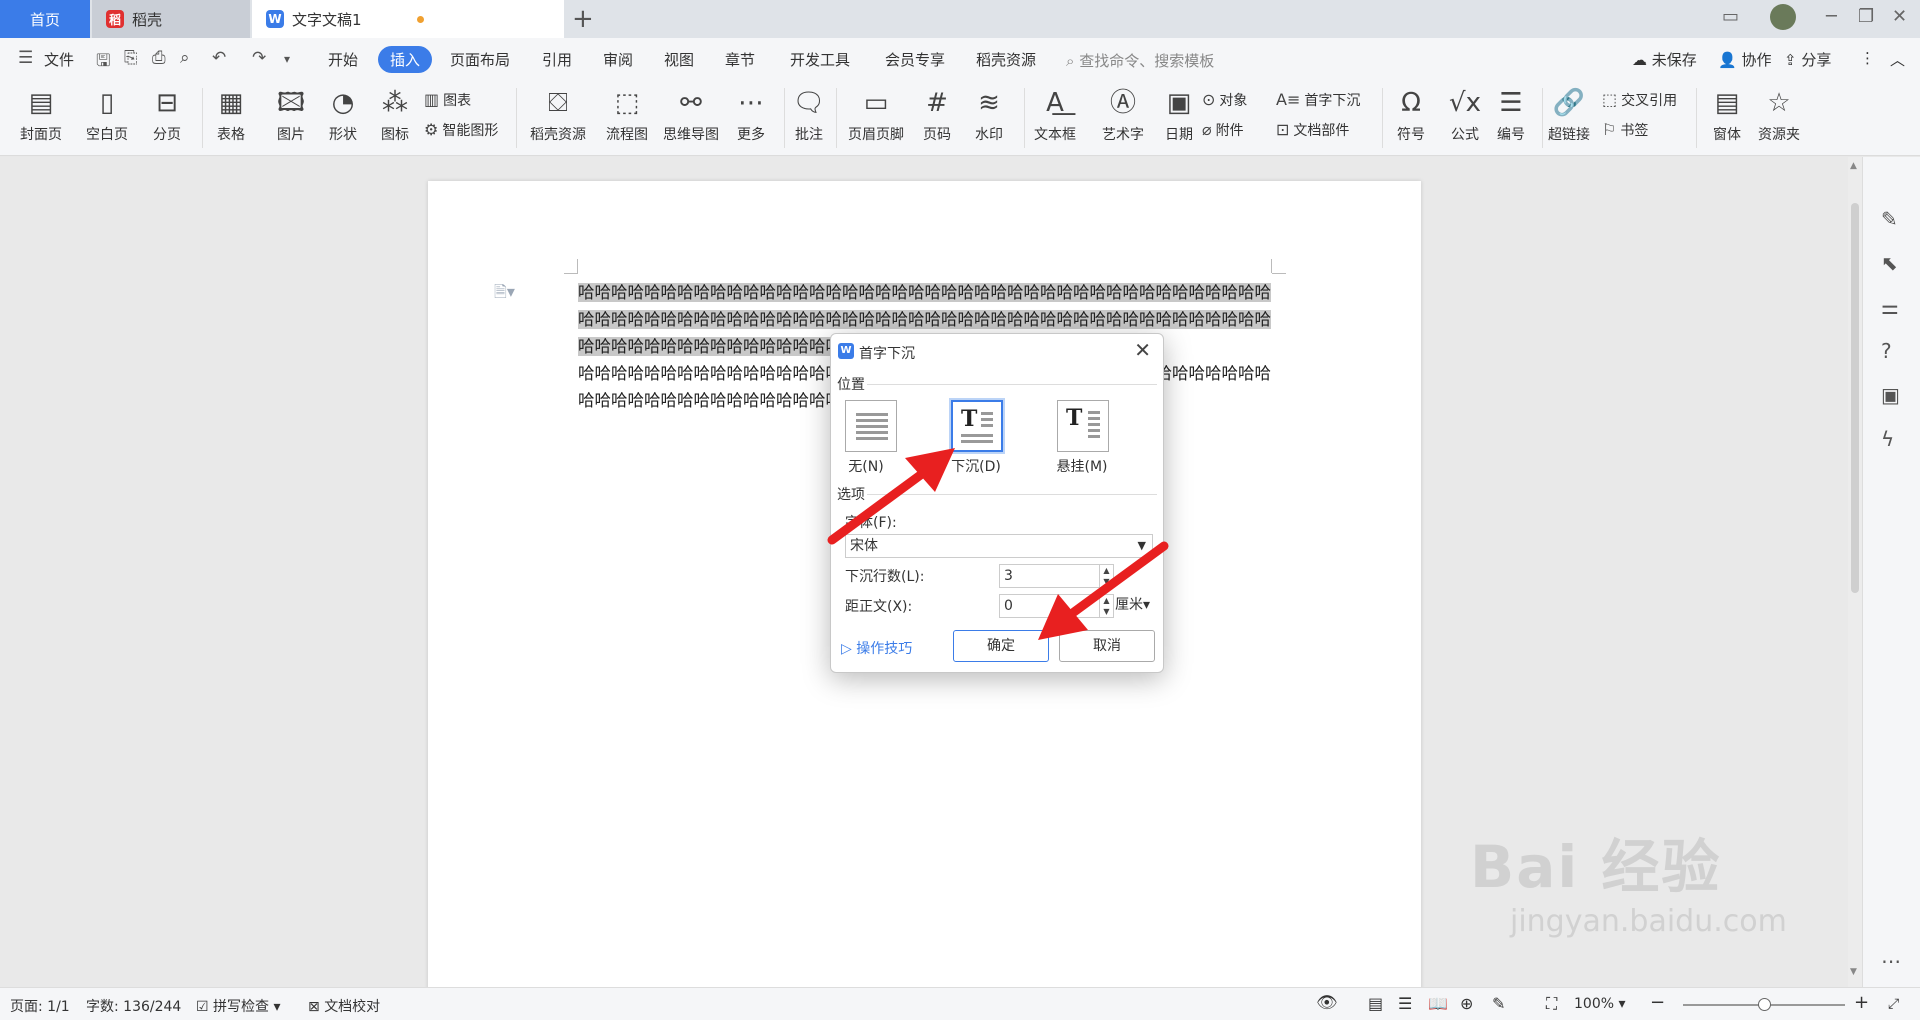 The image size is (1920, 1020). What do you see at coordinates (977, 426) in the screenshot?
I see `dropcap-drop-option: T` at bounding box center [977, 426].